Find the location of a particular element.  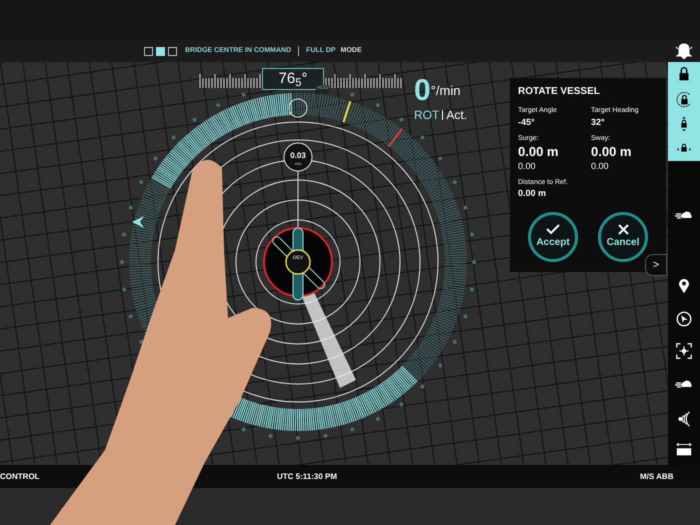

accept-button: Accept is located at coordinates (553, 237).